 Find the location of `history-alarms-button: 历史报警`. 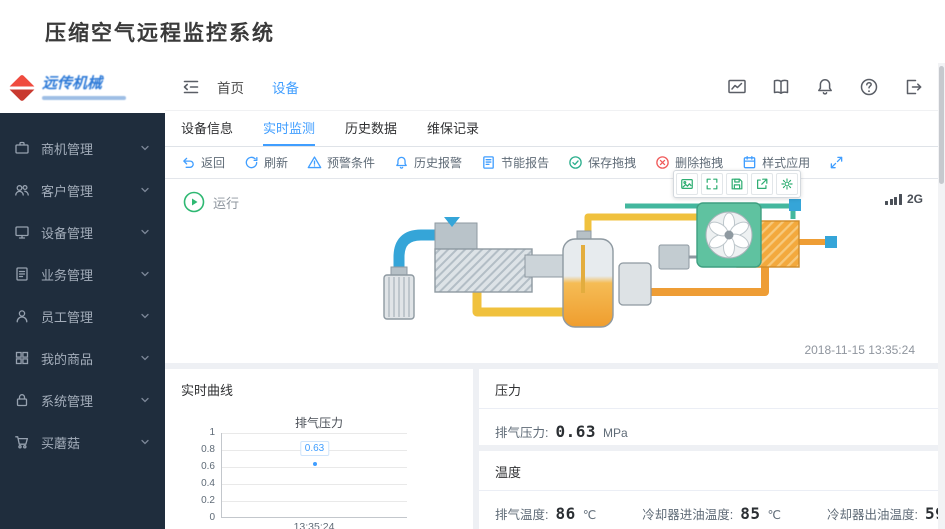

history-alarms-button: 历史报警 is located at coordinates (428, 162).